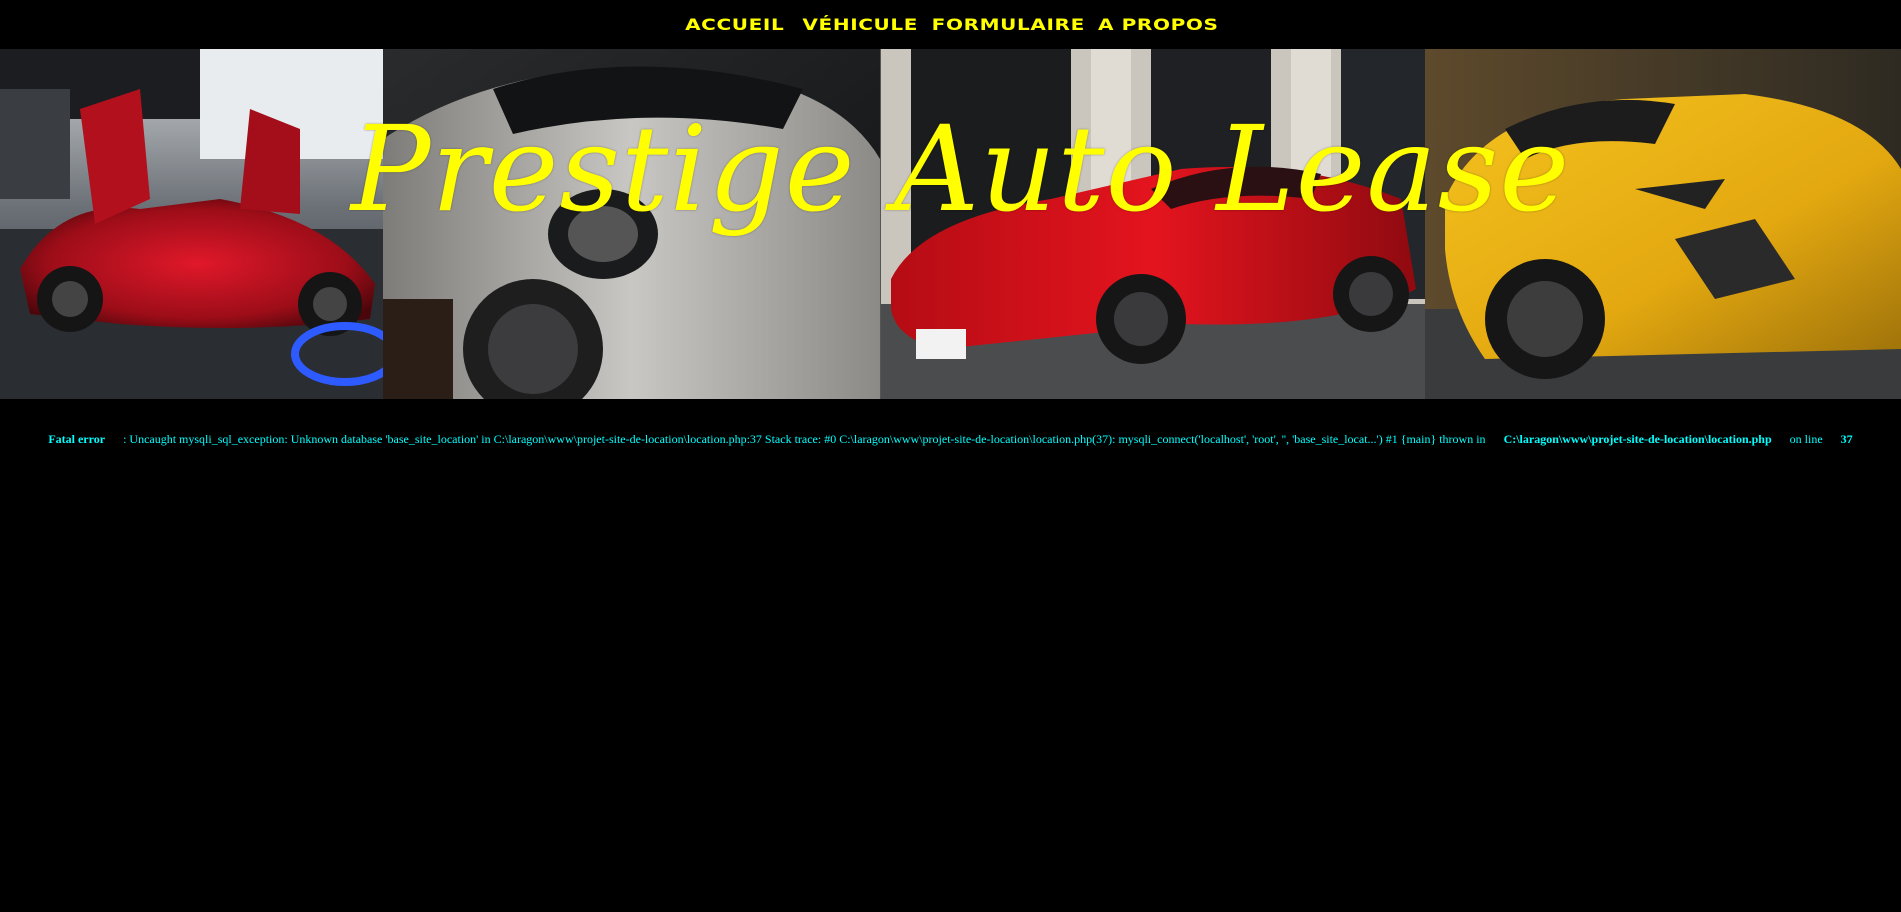 The height and width of the screenshot is (912, 1901). Describe the element at coordinates (1008, 24) in the screenshot. I see `nav-link-formulaire: FORMULAIRE` at that location.